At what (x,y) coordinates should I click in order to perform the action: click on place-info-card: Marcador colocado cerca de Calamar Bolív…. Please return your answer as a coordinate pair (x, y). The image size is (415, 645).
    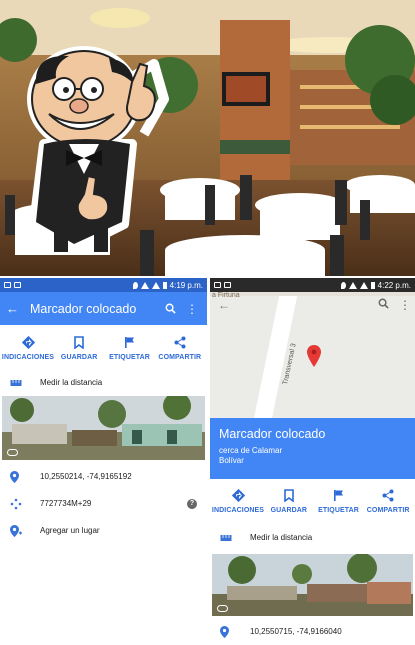
    Looking at the image, I should click on (312, 448).